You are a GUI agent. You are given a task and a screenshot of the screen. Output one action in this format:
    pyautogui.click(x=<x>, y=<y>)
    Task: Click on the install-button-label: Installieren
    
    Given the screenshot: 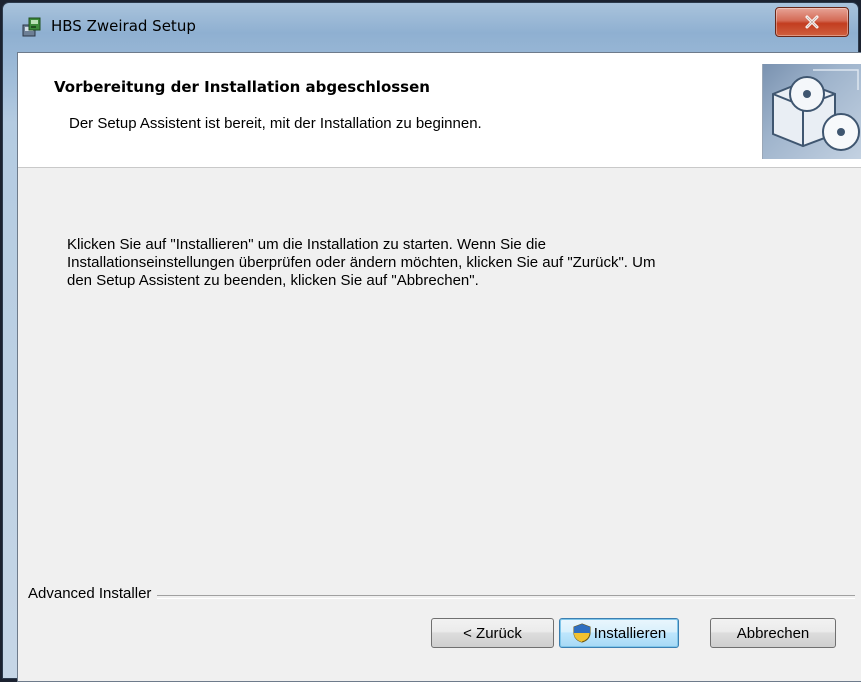 What is the action you would take?
    pyautogui.click(x=630, y=633)
    